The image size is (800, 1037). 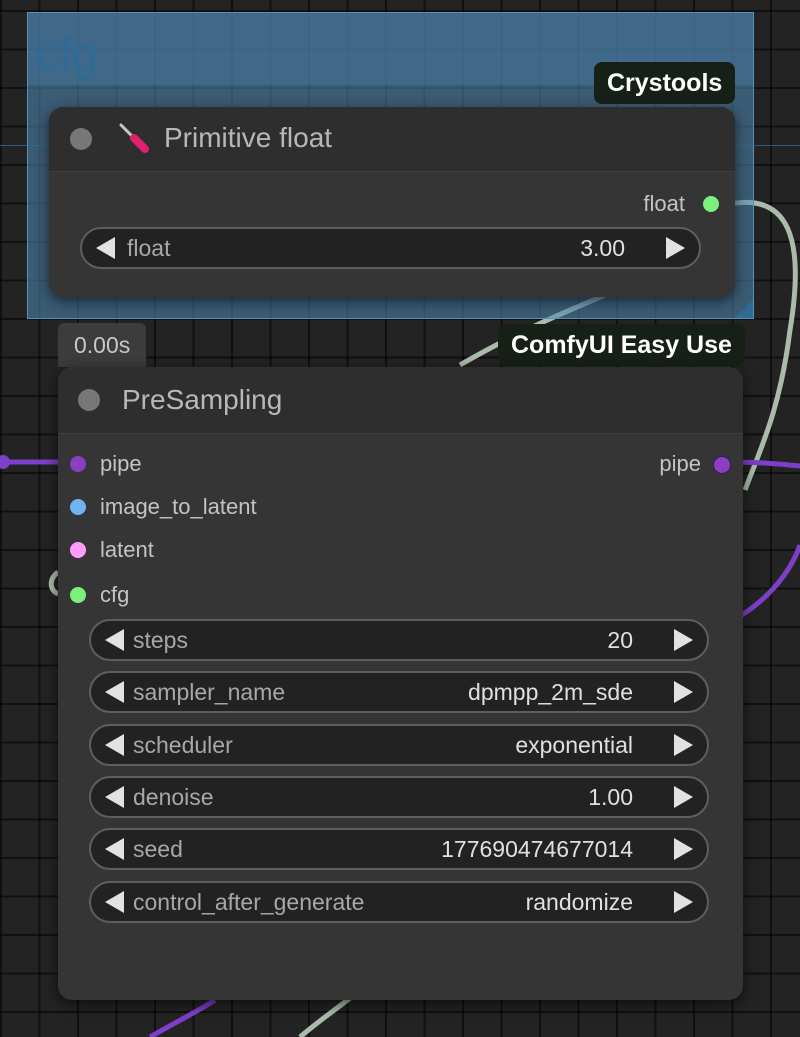 I want to click on link-float-left, so click(x=54, y=583).